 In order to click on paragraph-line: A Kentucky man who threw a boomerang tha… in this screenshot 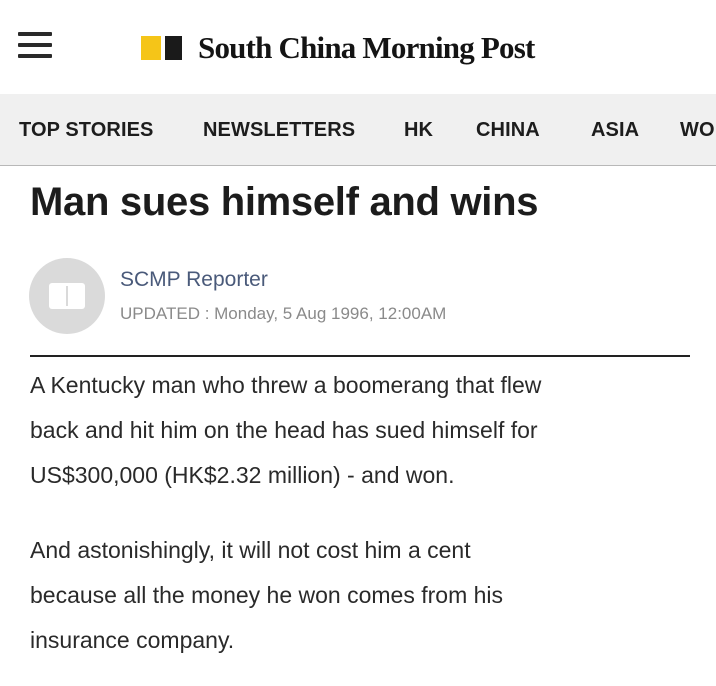, I will do `click(286, 385)`.